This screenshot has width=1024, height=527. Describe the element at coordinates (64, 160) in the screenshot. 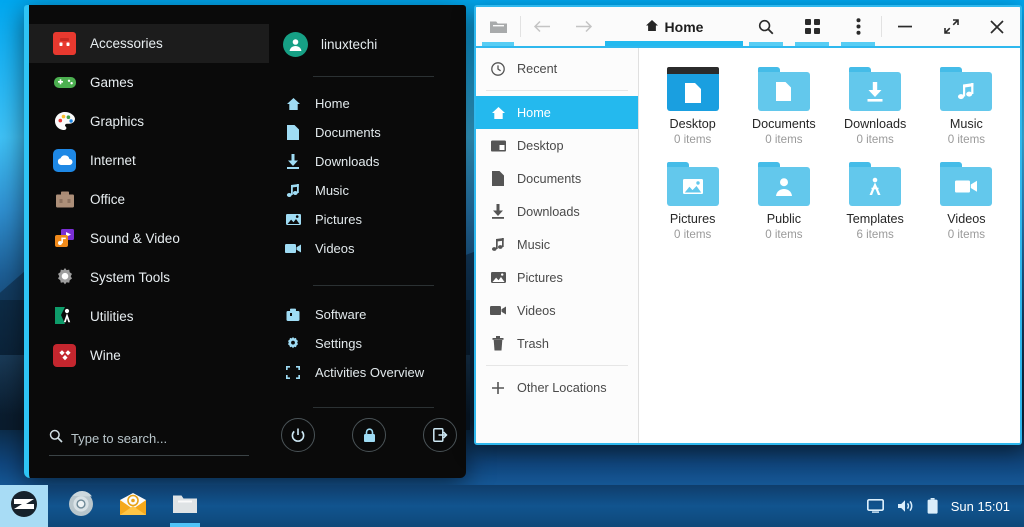

I see `cloud-icon` at that location.